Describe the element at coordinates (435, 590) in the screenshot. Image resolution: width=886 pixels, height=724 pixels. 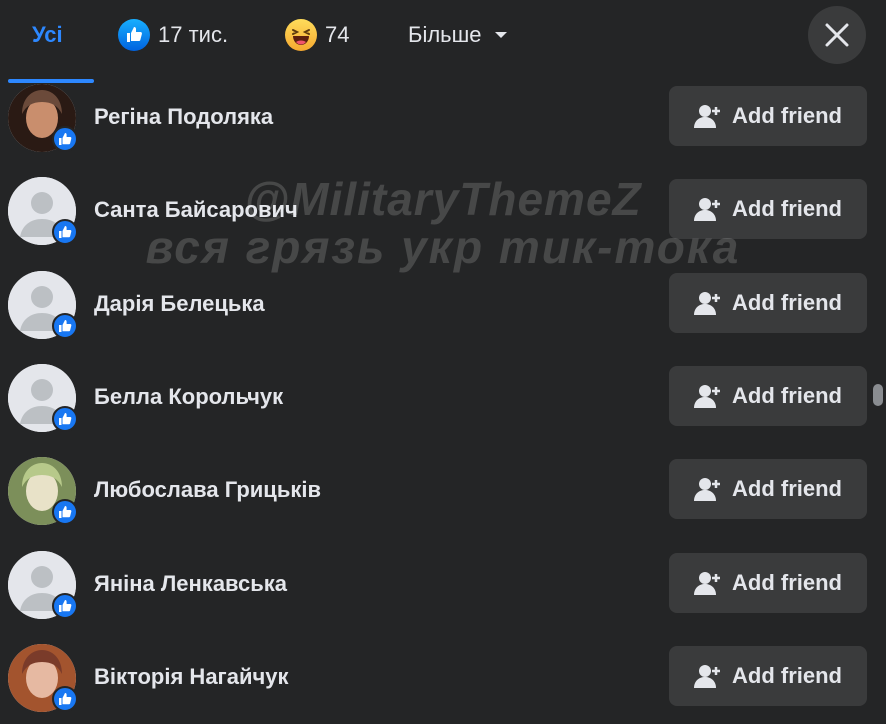
I see `list-item: Яніна Ленкавська Add friend` at that location.